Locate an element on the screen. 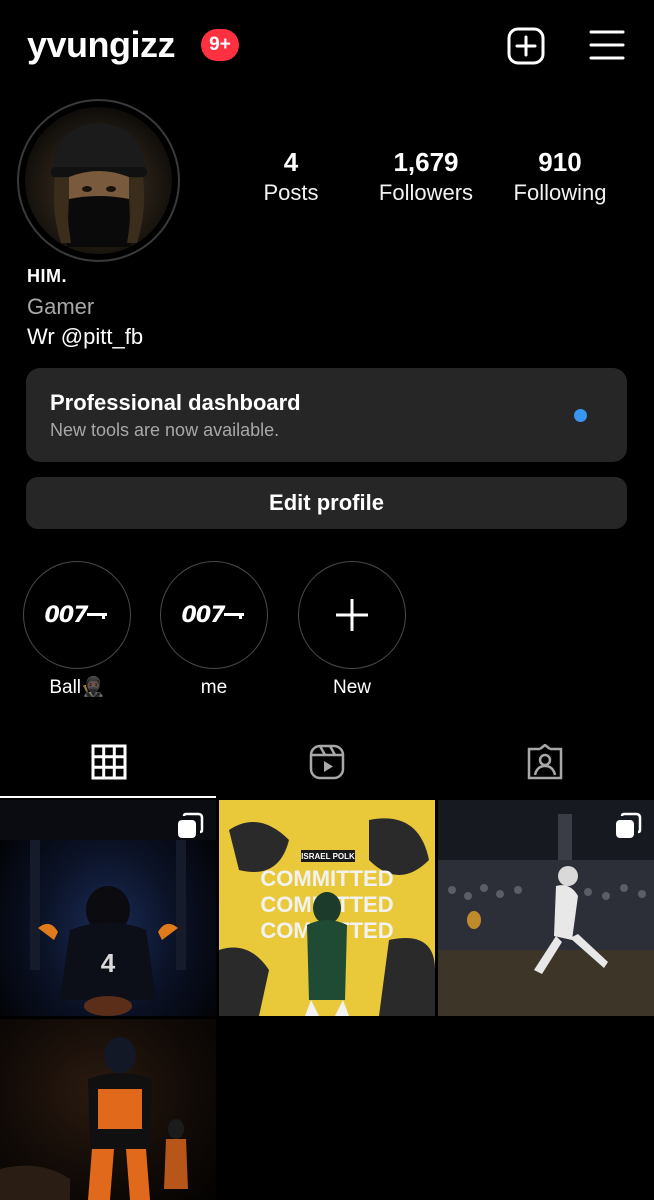  tab-tagged is located at coordinates (545, 764).